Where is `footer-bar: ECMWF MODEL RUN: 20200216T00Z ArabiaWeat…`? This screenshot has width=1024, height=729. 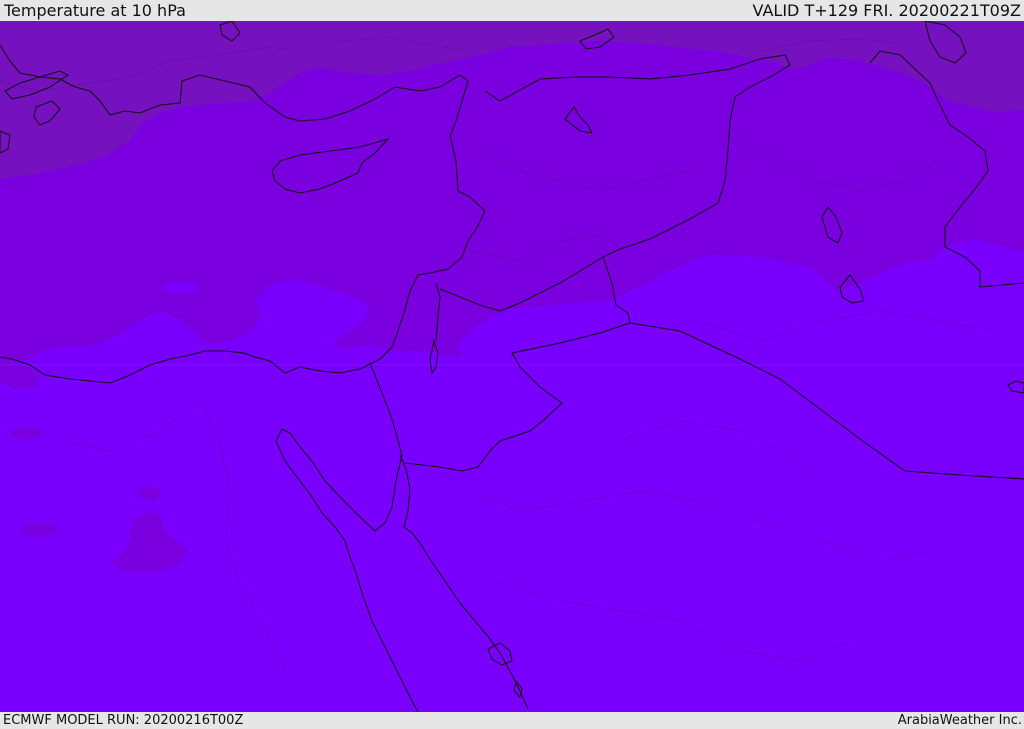 footer-bar: ECMWF MODEL RUN: 20200216T00Z ArabiaWeat… is located at coordinates (512, 720).